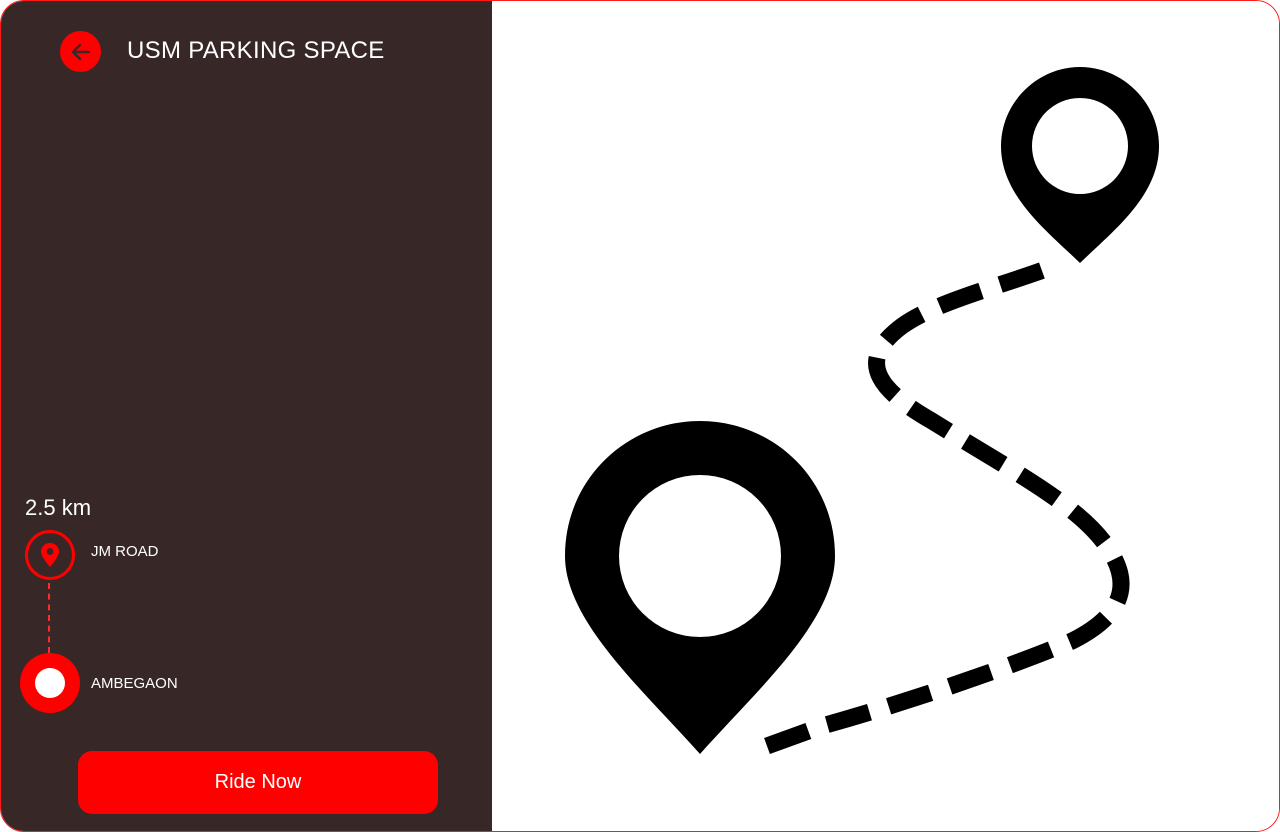 The image size is (1280, 832). What do you see at coordinates (700, 587) in the screenshot?
I see `map-pin-large-icon` at bounding box center [700, 587].